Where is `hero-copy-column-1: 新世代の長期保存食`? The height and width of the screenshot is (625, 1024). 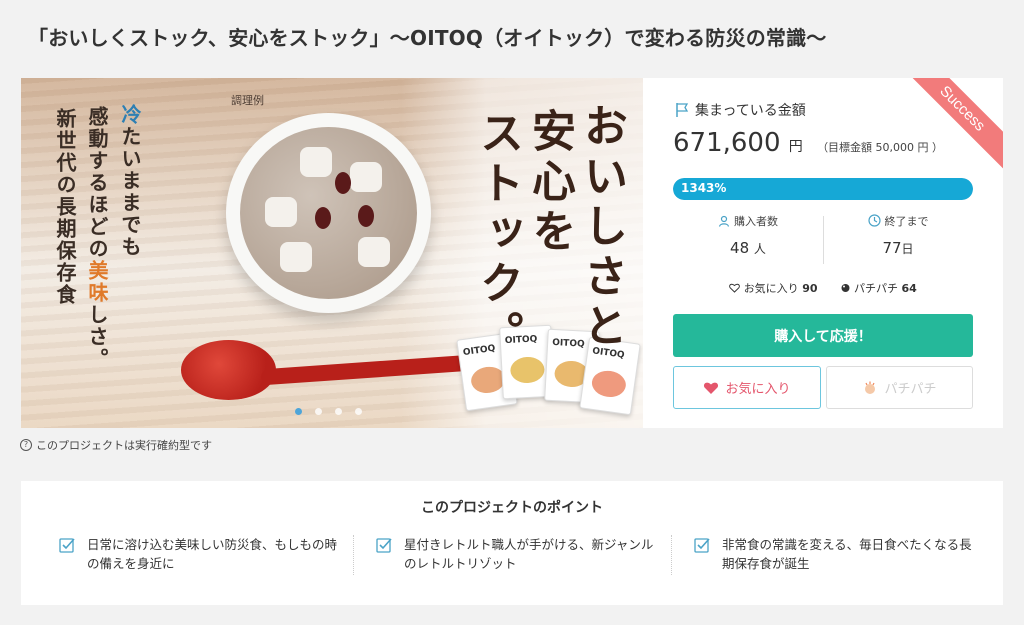
hero-copy-column-1: 新世代の長期保存食 is located at coordinates (65, 207).